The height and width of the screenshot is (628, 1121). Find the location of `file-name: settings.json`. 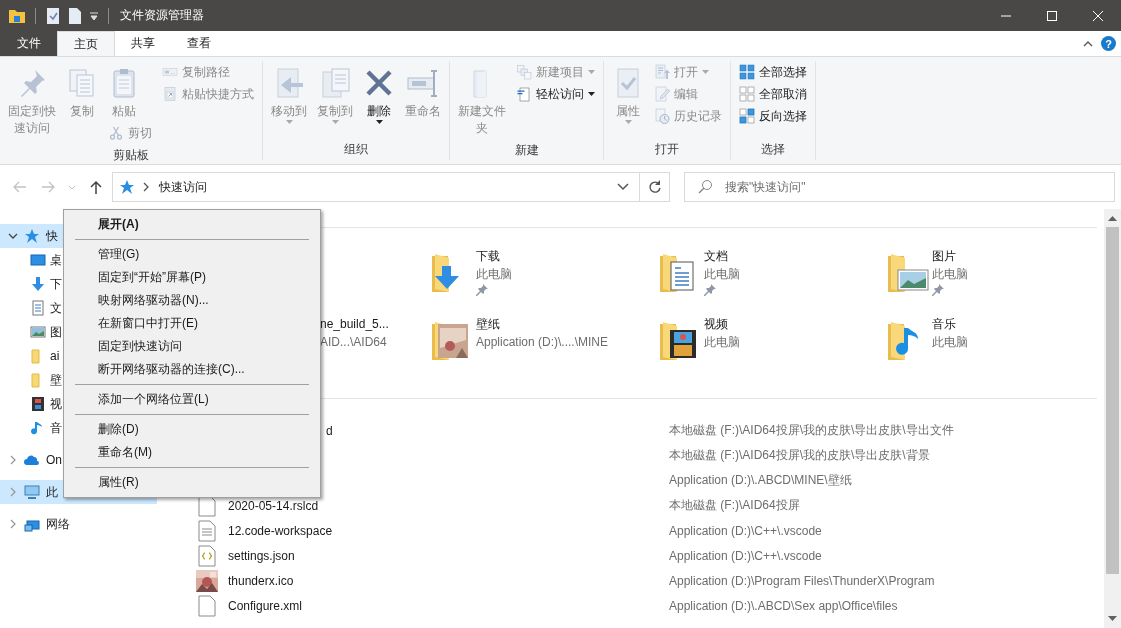

file-name: settings.json is located at coordinates (261, 555).